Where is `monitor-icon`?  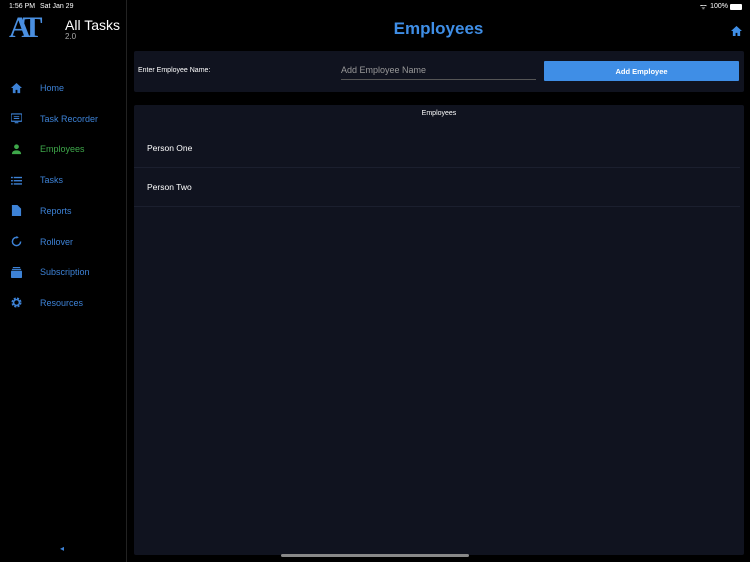 monitor-icon is located at coordinates (16, 119).